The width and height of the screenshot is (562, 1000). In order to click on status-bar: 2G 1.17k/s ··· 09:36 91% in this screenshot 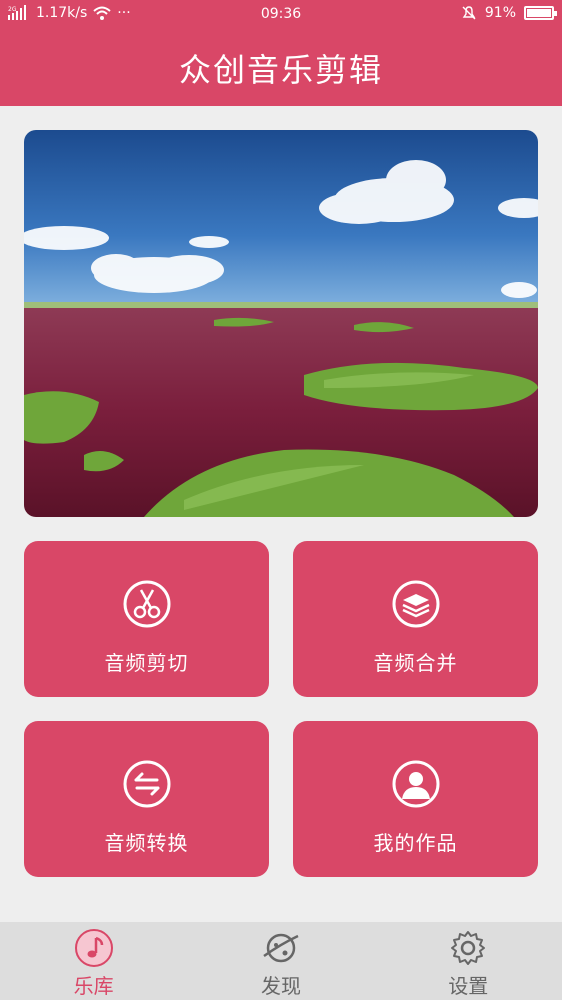, I will do `click(281, 15)`.